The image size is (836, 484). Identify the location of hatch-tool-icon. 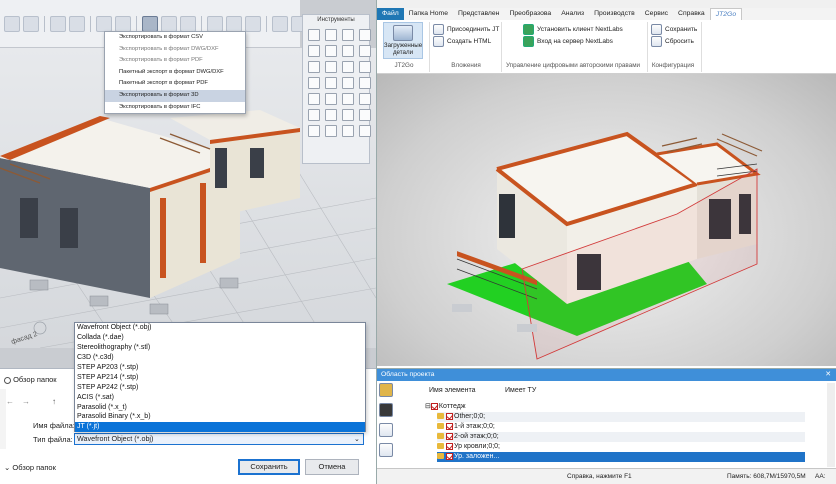
(331, 131).